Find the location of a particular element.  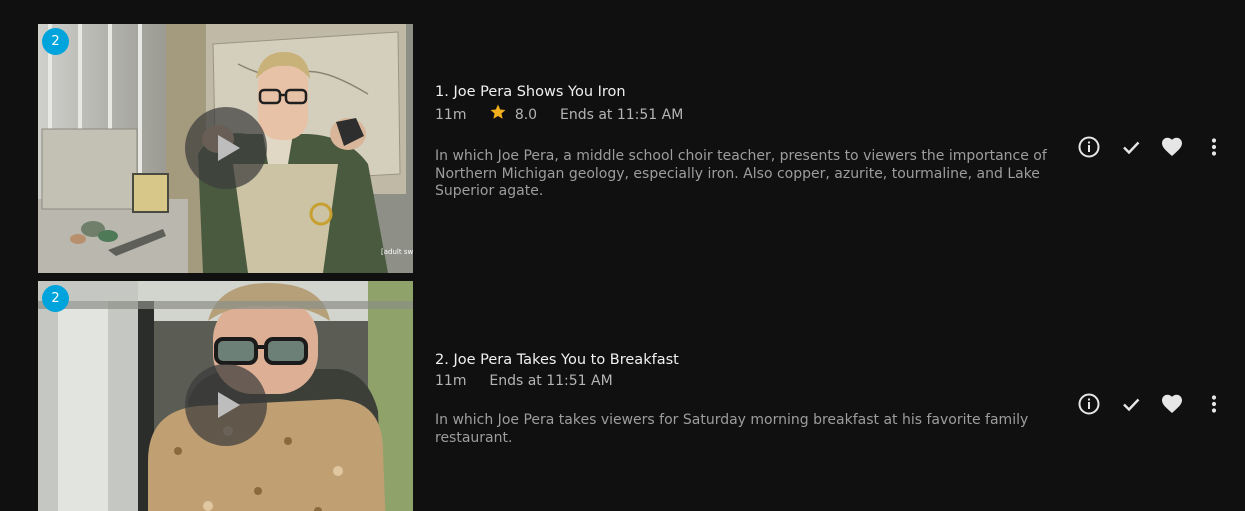

episode-thumbnail: [adult swim] 2 is located at coordinates (225, 148).